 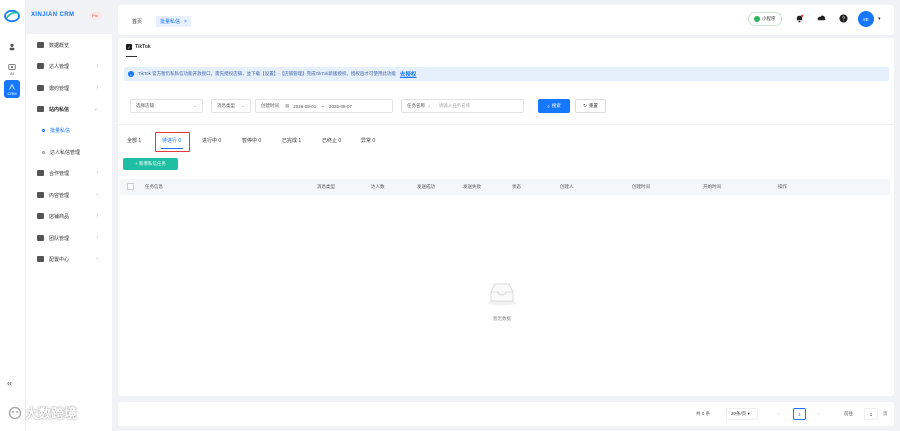 I want to click on column-header: 创建时间, so click(x=641, y=186).